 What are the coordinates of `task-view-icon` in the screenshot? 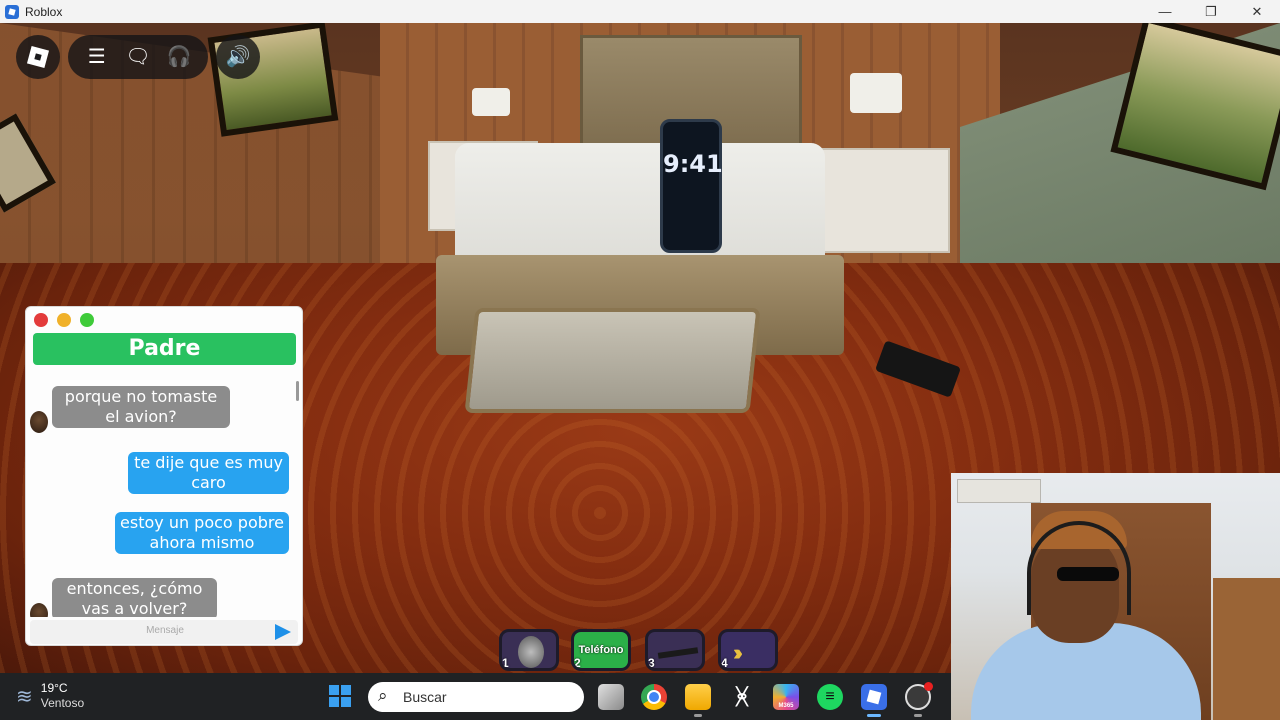 It's located at (611, 697).